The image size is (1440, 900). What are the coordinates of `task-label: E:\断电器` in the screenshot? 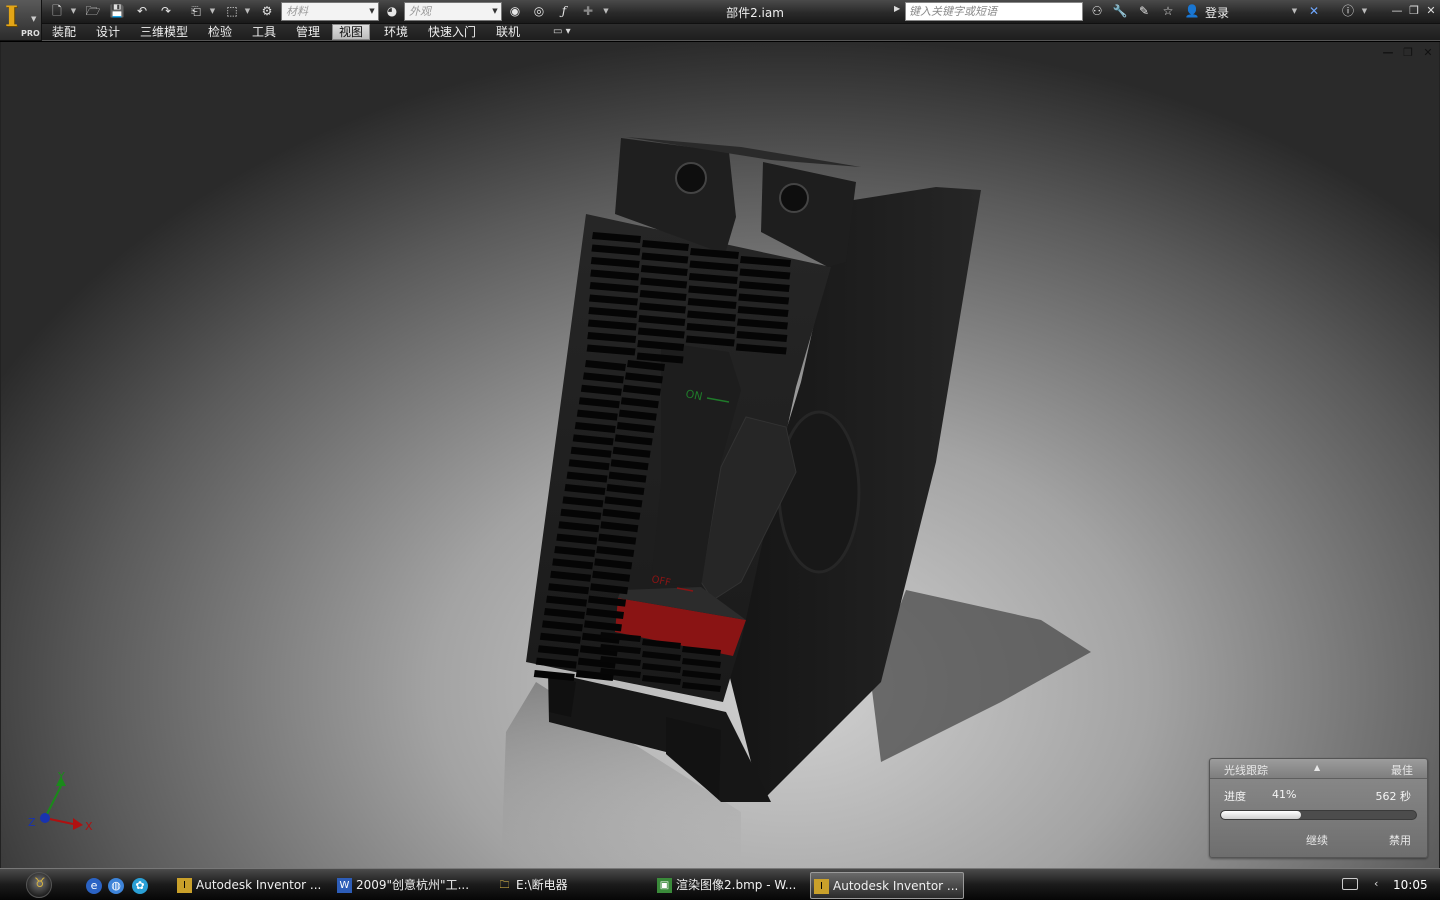 It's located at (542, 885).